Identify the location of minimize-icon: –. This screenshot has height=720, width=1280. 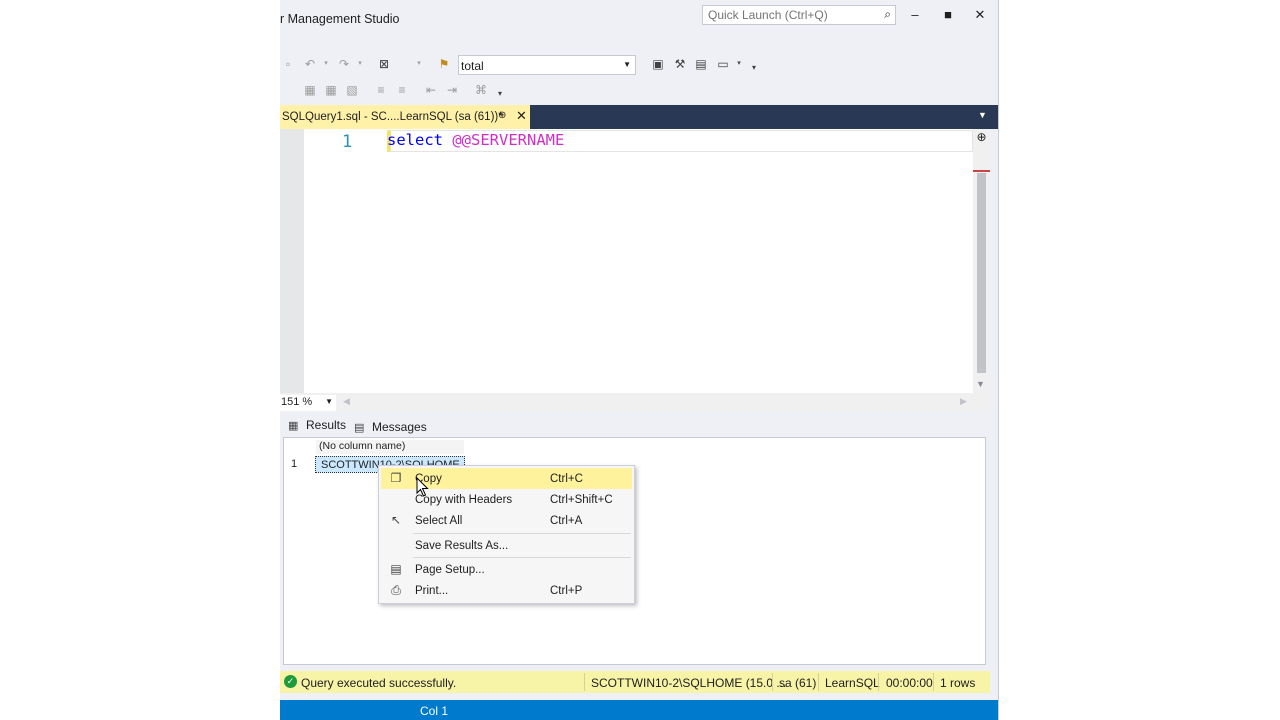
(915, 14).